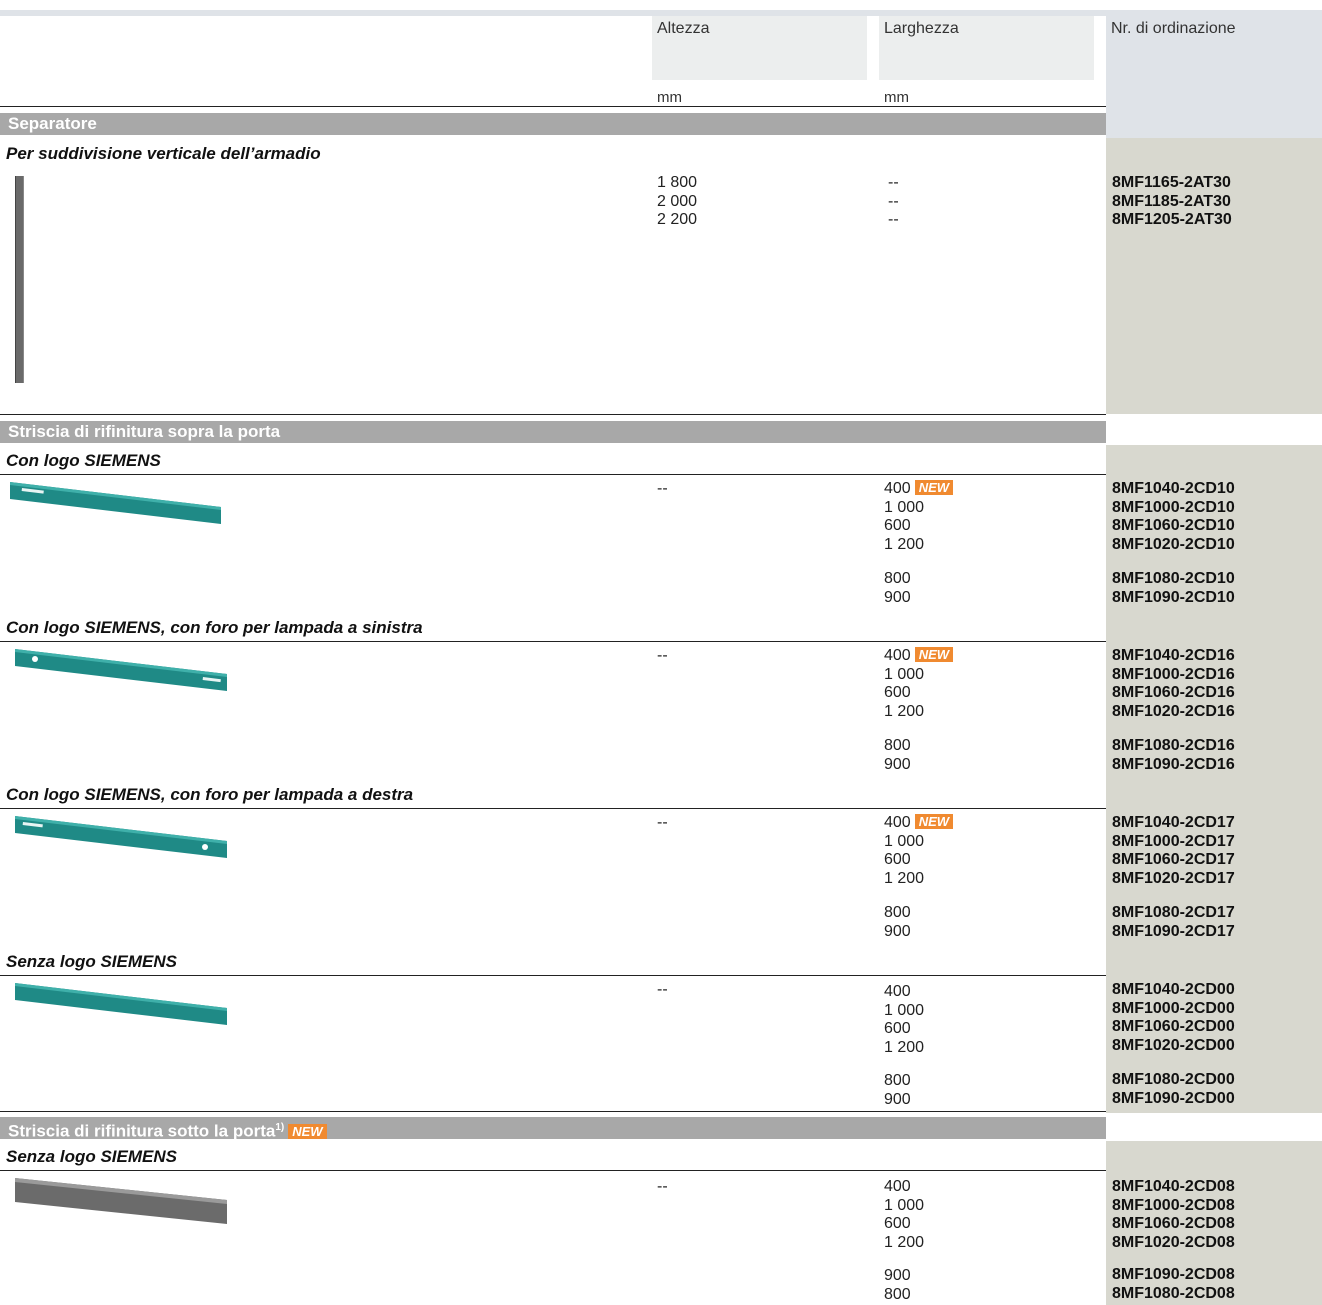 This screenshot has width=1322, height=1305. I want to click on order-codes: 8MF1080-2CD10 8MF1090-2CD10, so click(1173, 588).